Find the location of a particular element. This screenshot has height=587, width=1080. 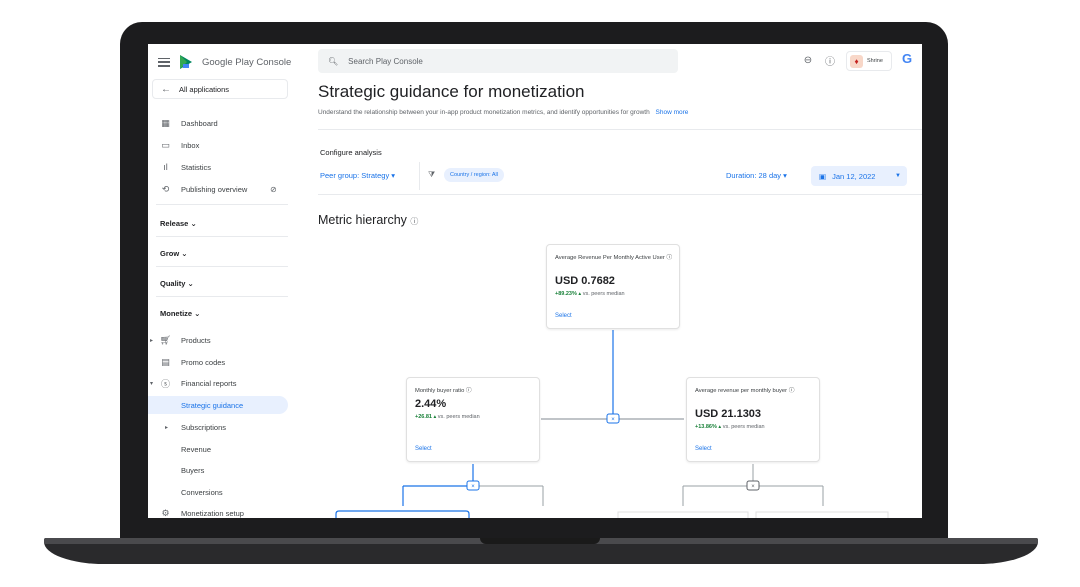

show-more-link: Show more is located at coordinates (672, 112).